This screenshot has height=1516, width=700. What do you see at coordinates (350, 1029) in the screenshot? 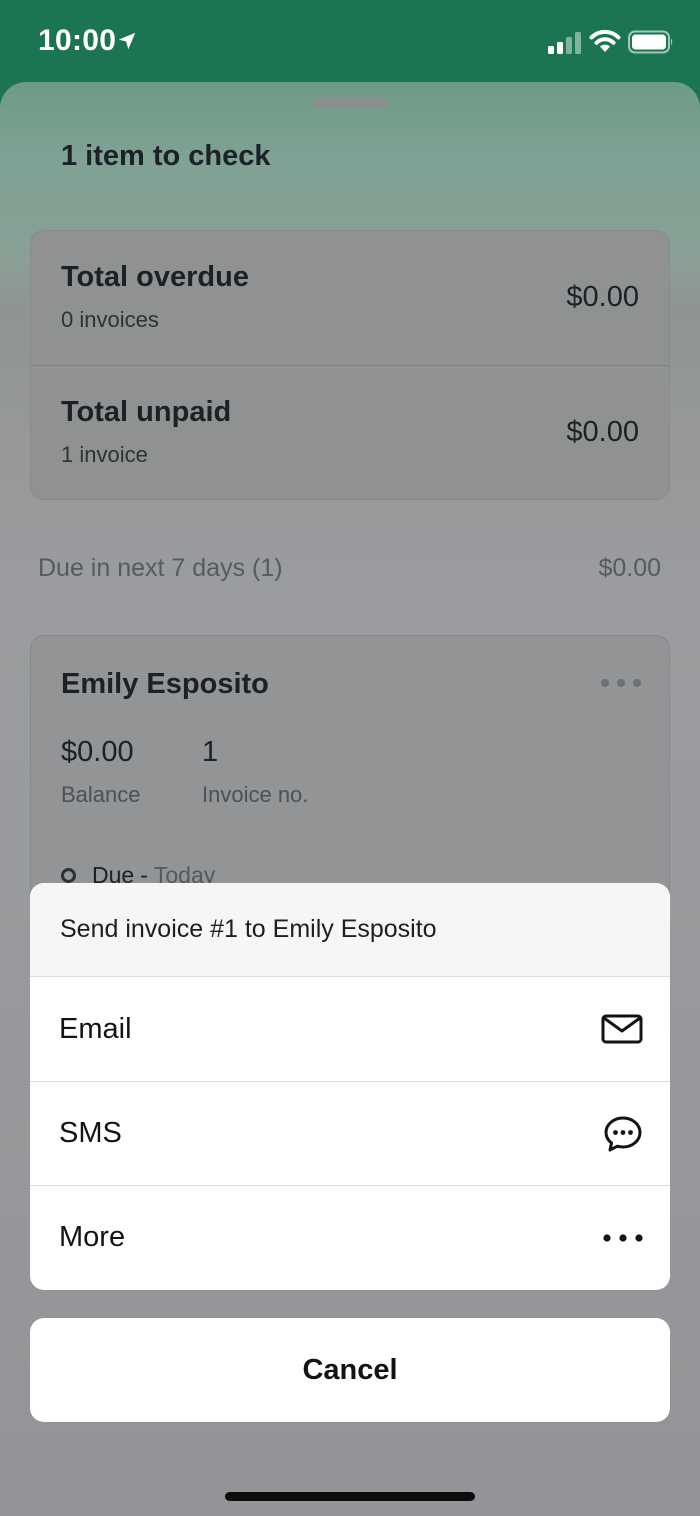
I see `email-option: Email` at bounding box center [350, 1029].